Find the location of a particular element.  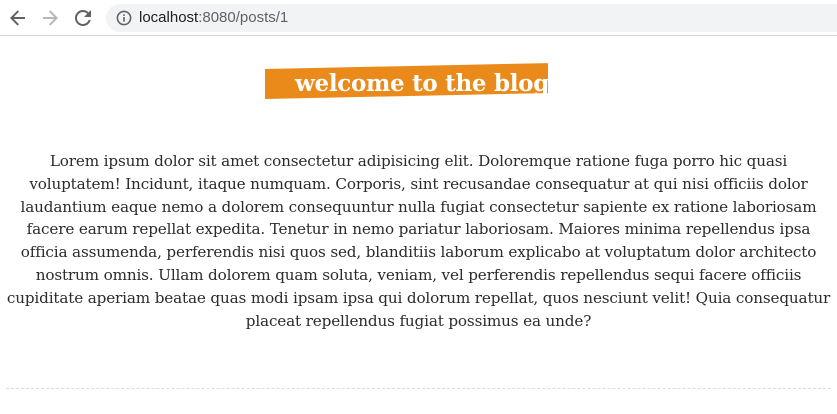

title-banner: welcome to the blog is located at coordinates (407, 81).